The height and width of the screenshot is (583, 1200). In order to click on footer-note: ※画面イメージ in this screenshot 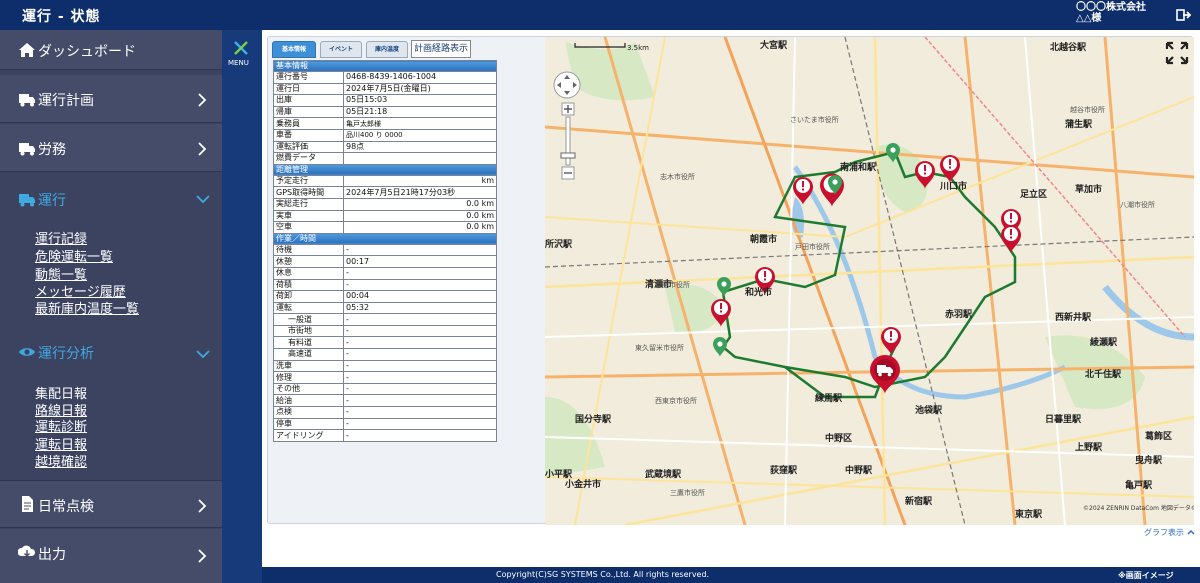, I will do `click(1146, 575)`.